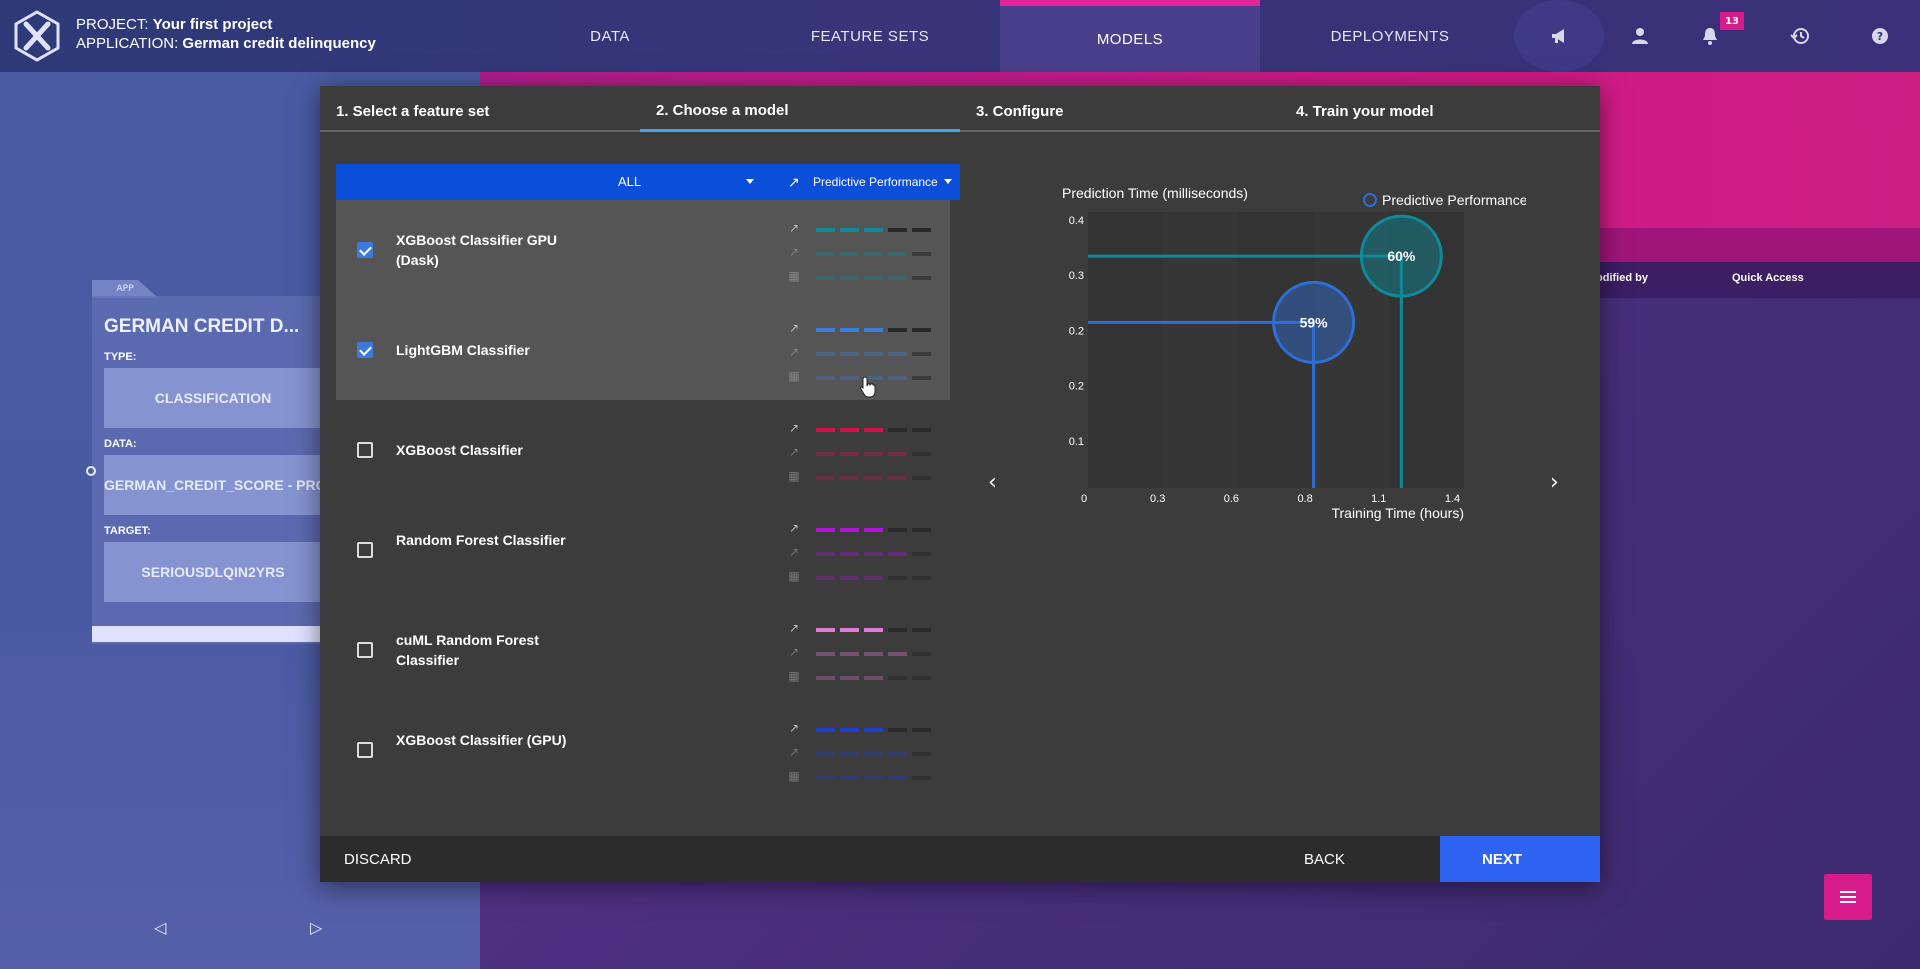  What do you see at coordinates (948, 181) in the screenshot?
I see `sort-chevron-down-icon` at bounding box center [948, 181].